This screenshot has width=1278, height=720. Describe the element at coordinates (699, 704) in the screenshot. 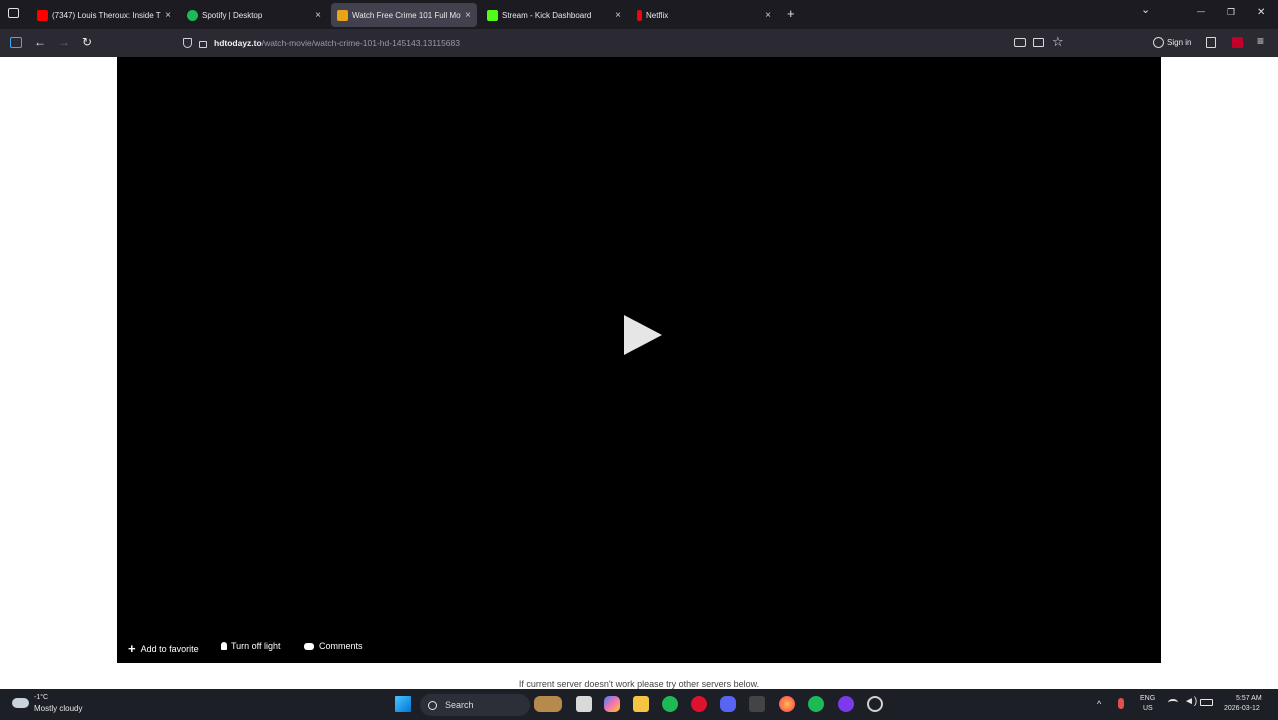

I see `opera-icon` at that location.